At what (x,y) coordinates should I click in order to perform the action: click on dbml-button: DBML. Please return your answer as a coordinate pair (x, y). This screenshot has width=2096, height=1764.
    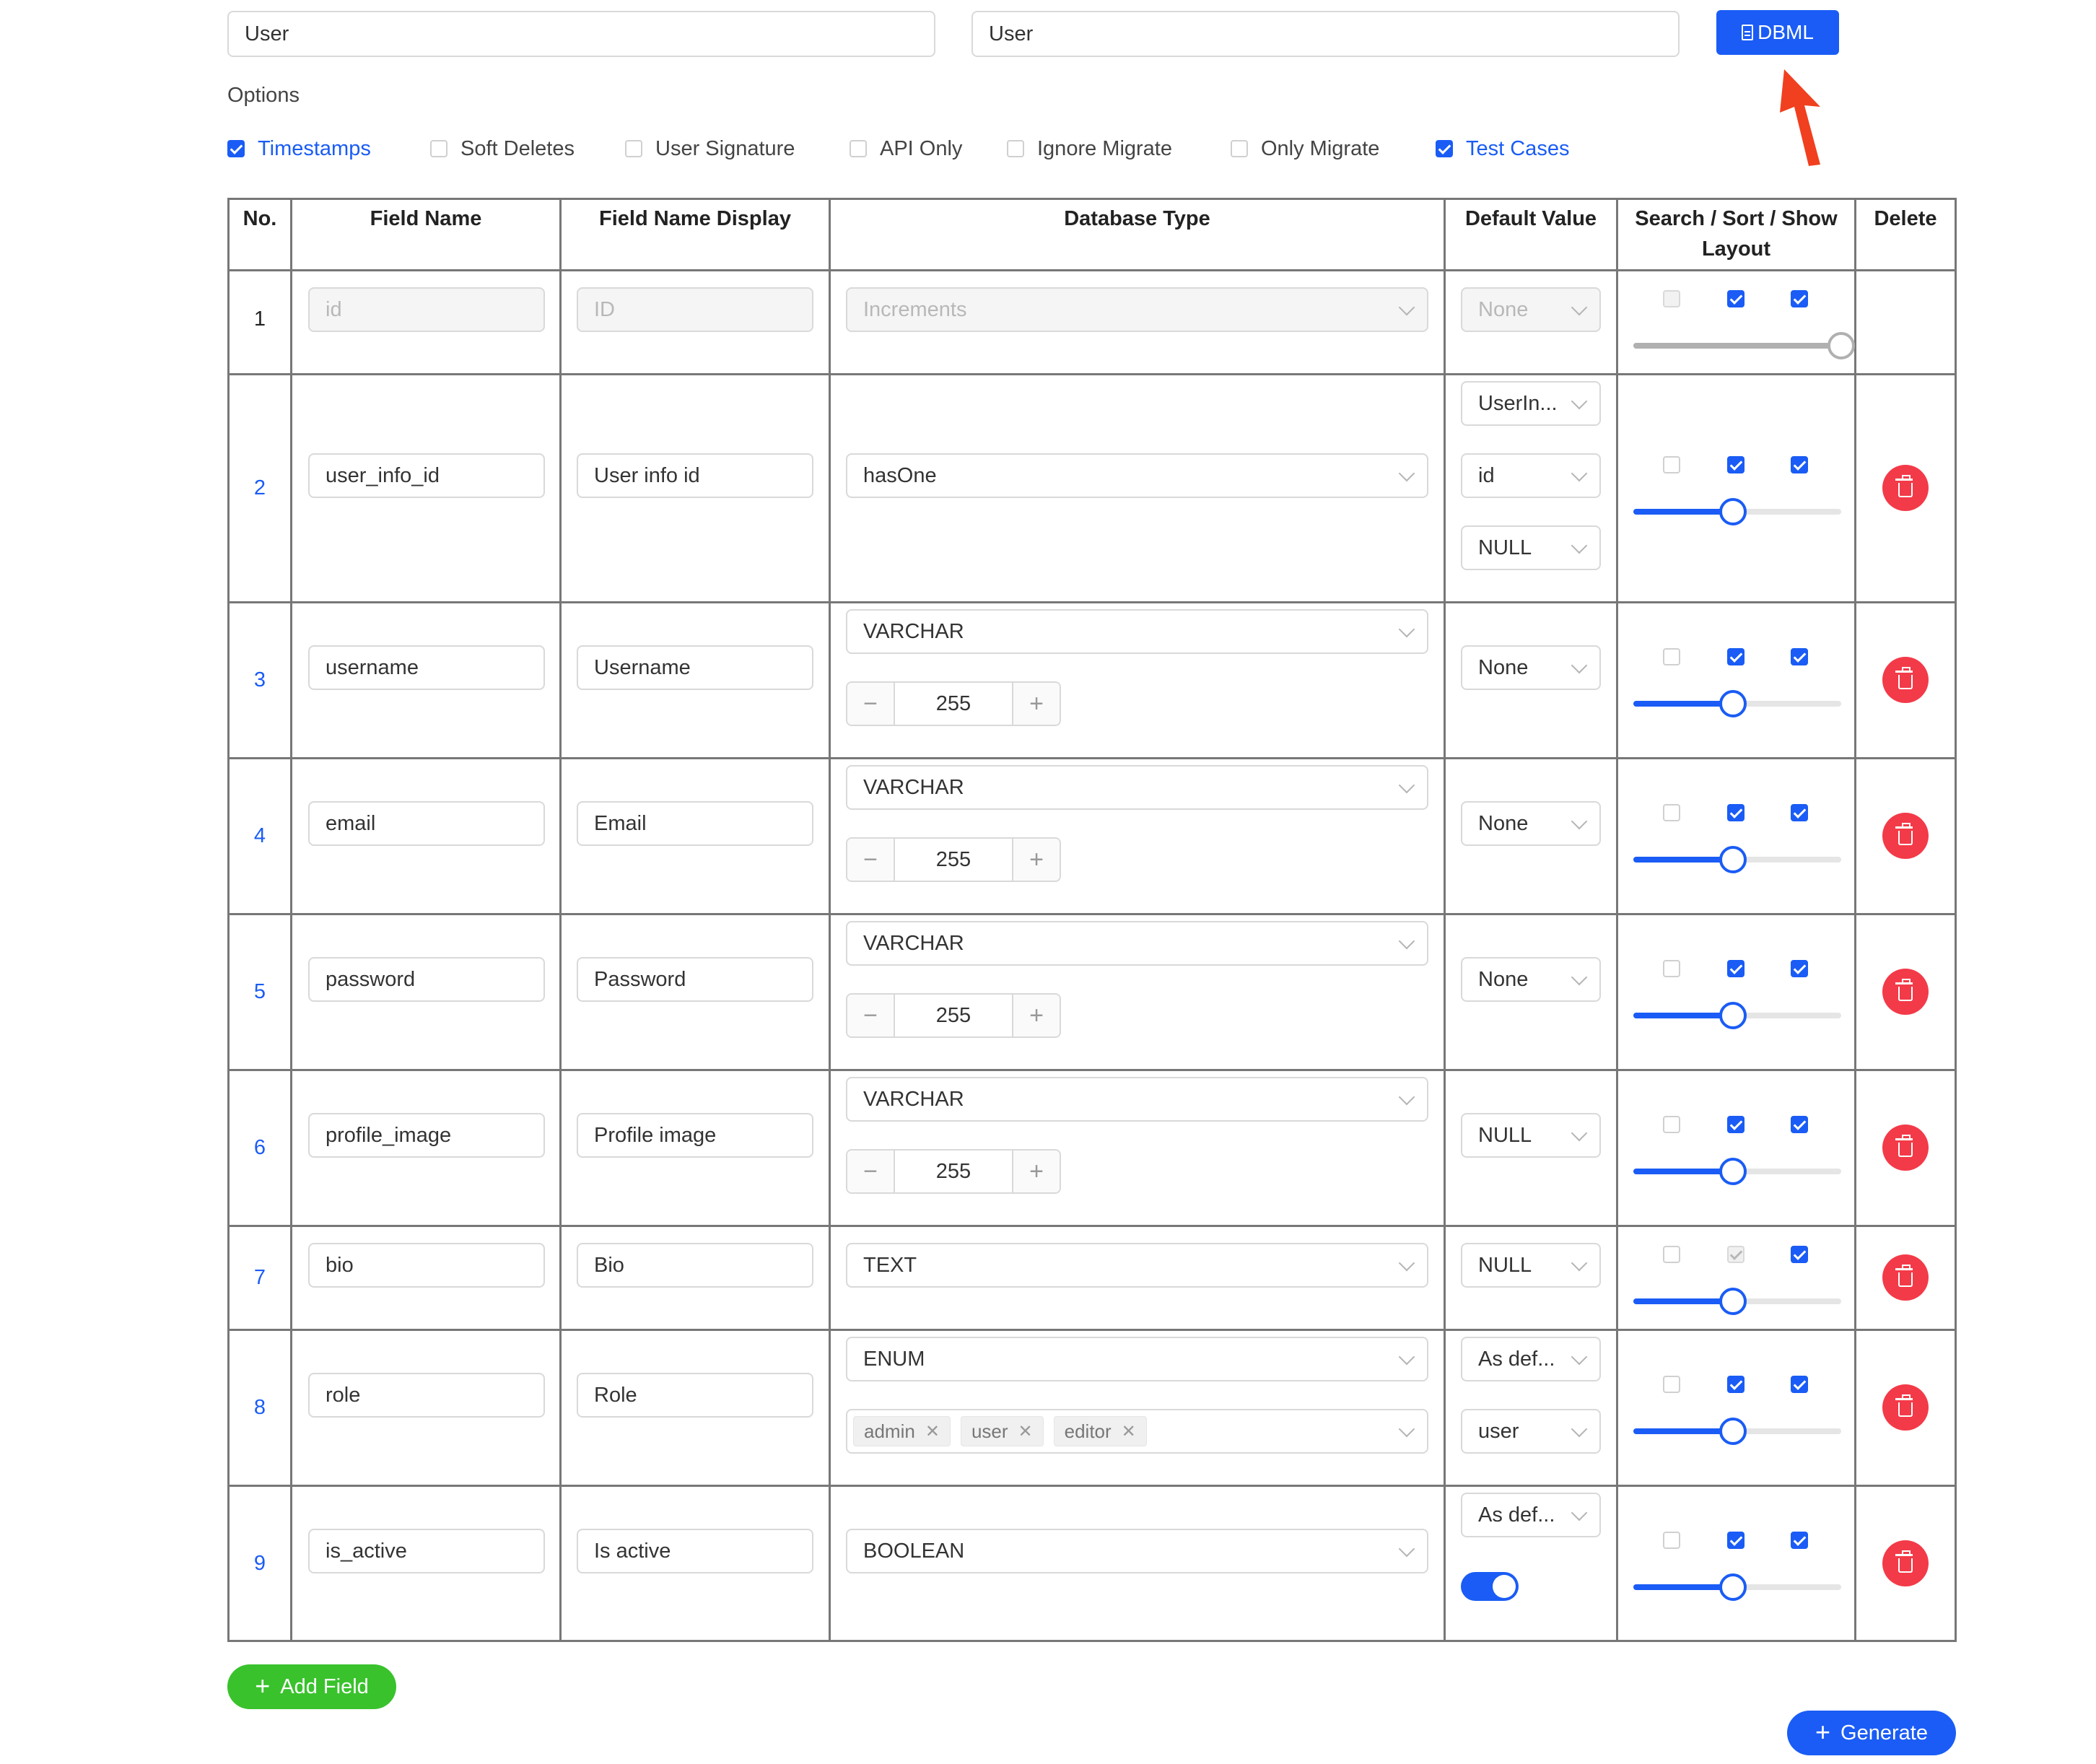
    Looking at the image, I should click on (1777, 32).